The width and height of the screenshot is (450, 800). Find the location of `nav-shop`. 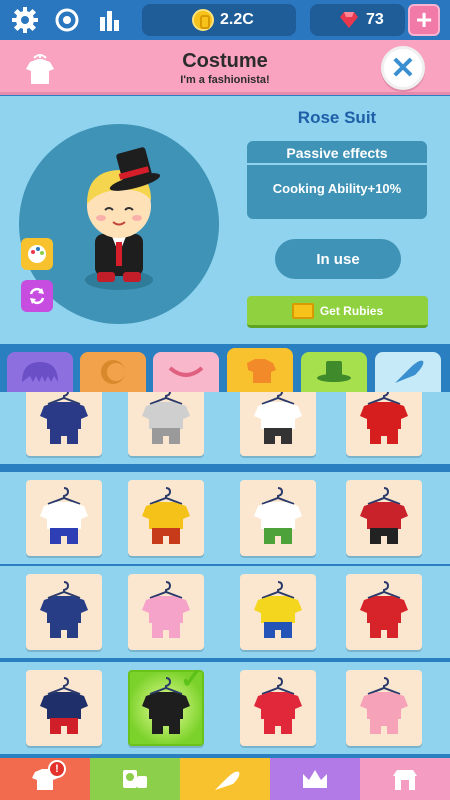

nav-shop is located at coordinates (405, 779).